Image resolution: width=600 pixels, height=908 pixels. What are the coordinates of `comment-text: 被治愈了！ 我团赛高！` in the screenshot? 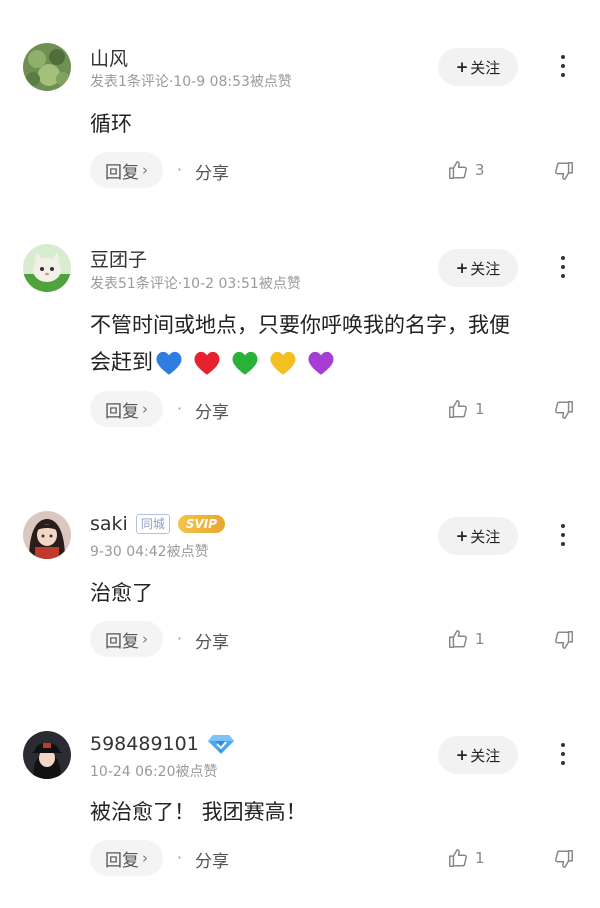 It's located at (198, 812).